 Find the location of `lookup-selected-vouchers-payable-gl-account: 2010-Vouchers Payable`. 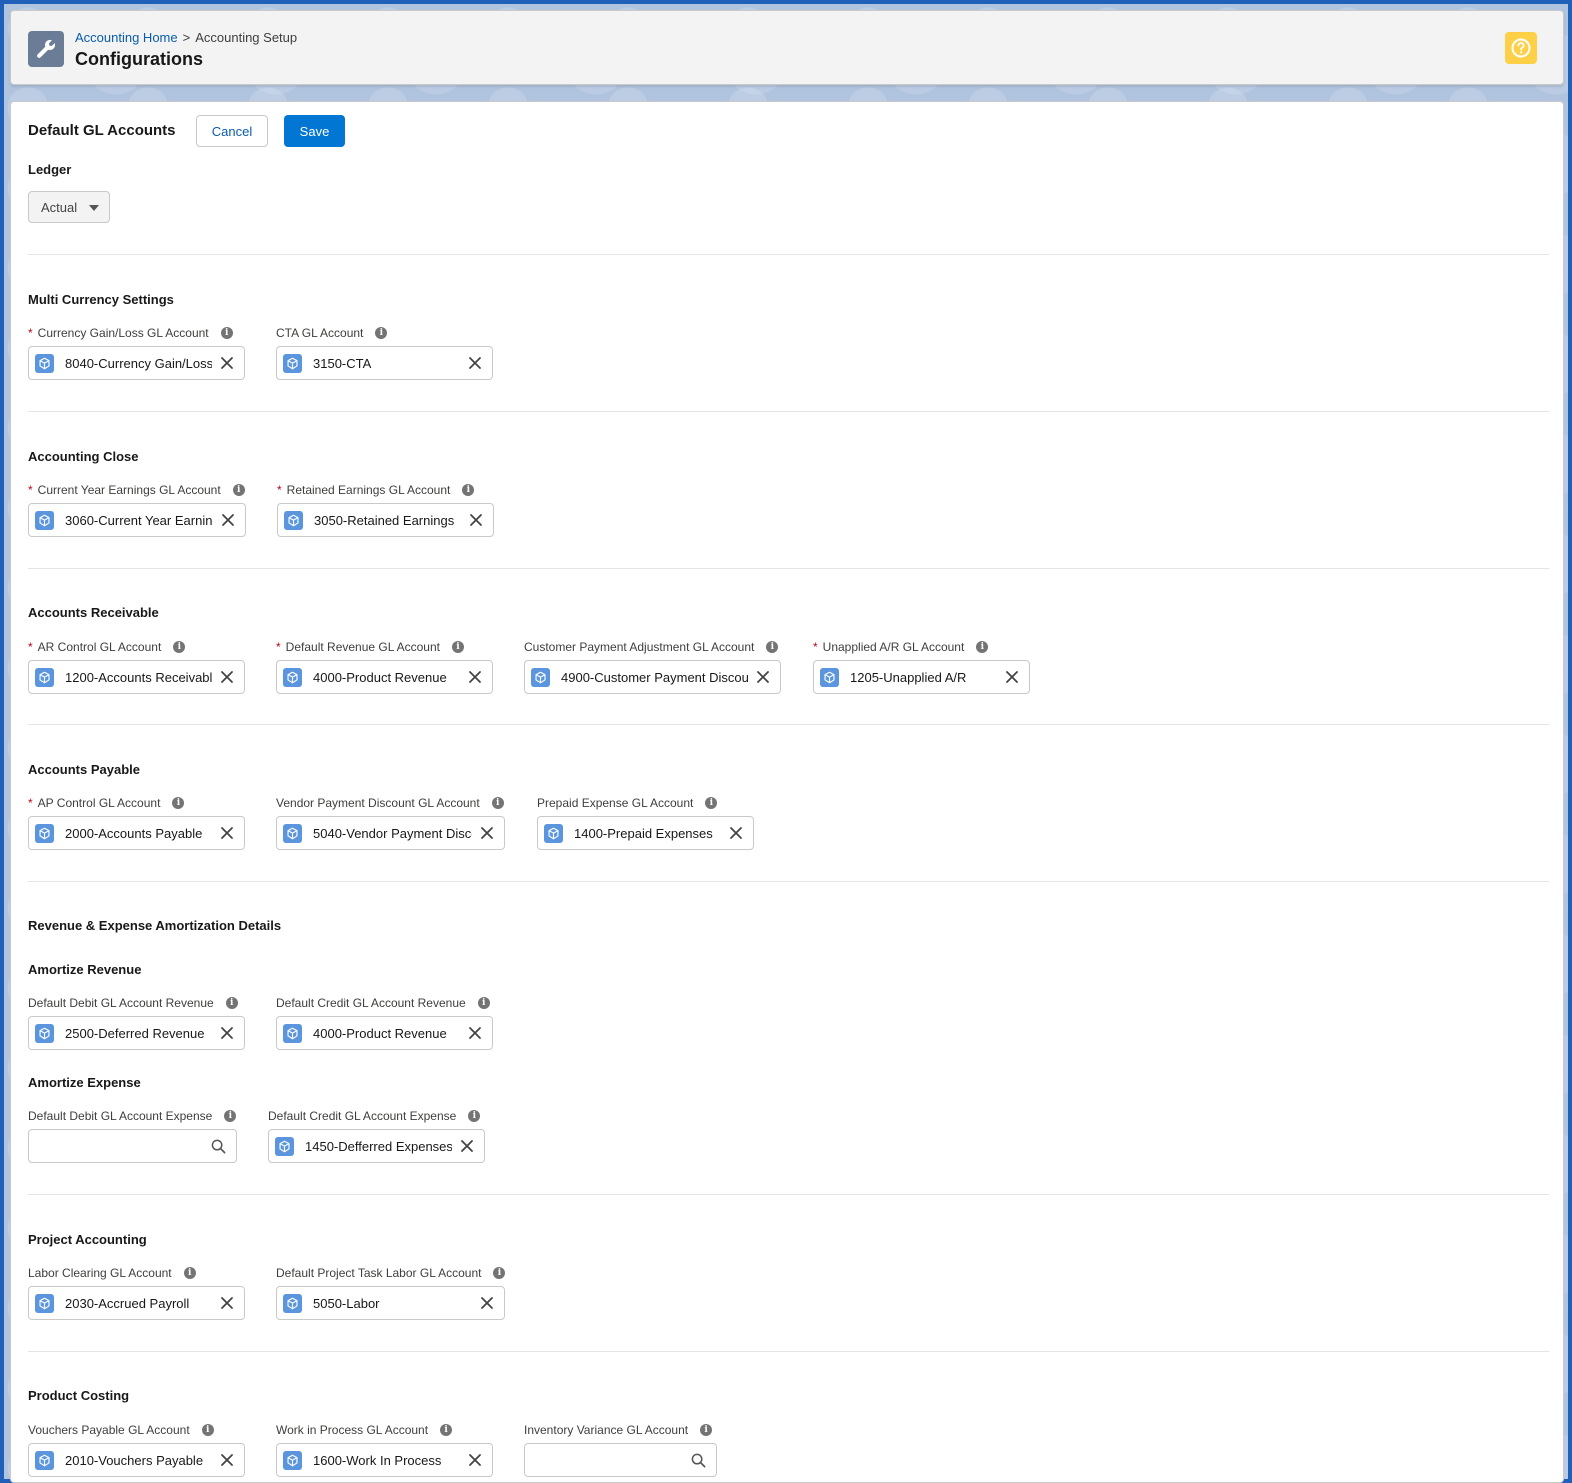

lookup-selected-vouchers-payable-gl-account: 2010-Vouchers Payable is located at coordinates (136, 1460).